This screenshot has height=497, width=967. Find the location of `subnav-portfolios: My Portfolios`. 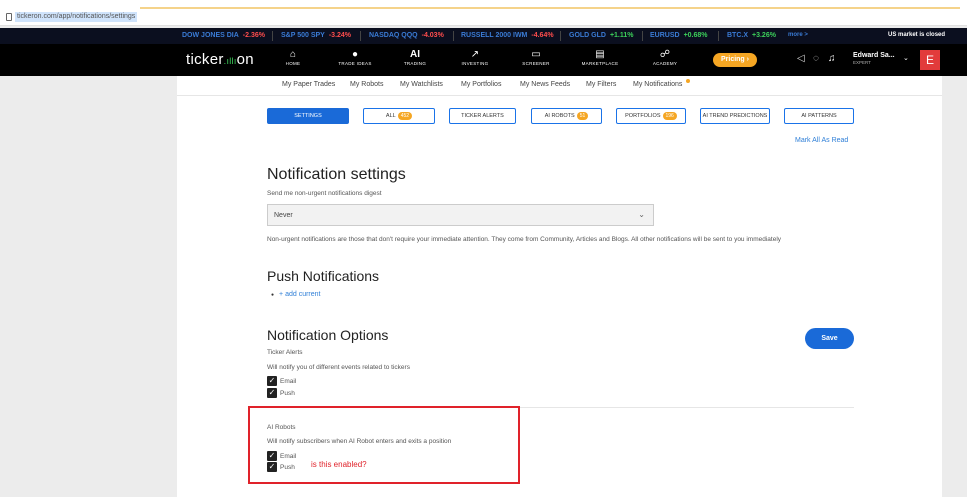

subnav-portfolios: My Portfolios is located at coordinates (481, 84).